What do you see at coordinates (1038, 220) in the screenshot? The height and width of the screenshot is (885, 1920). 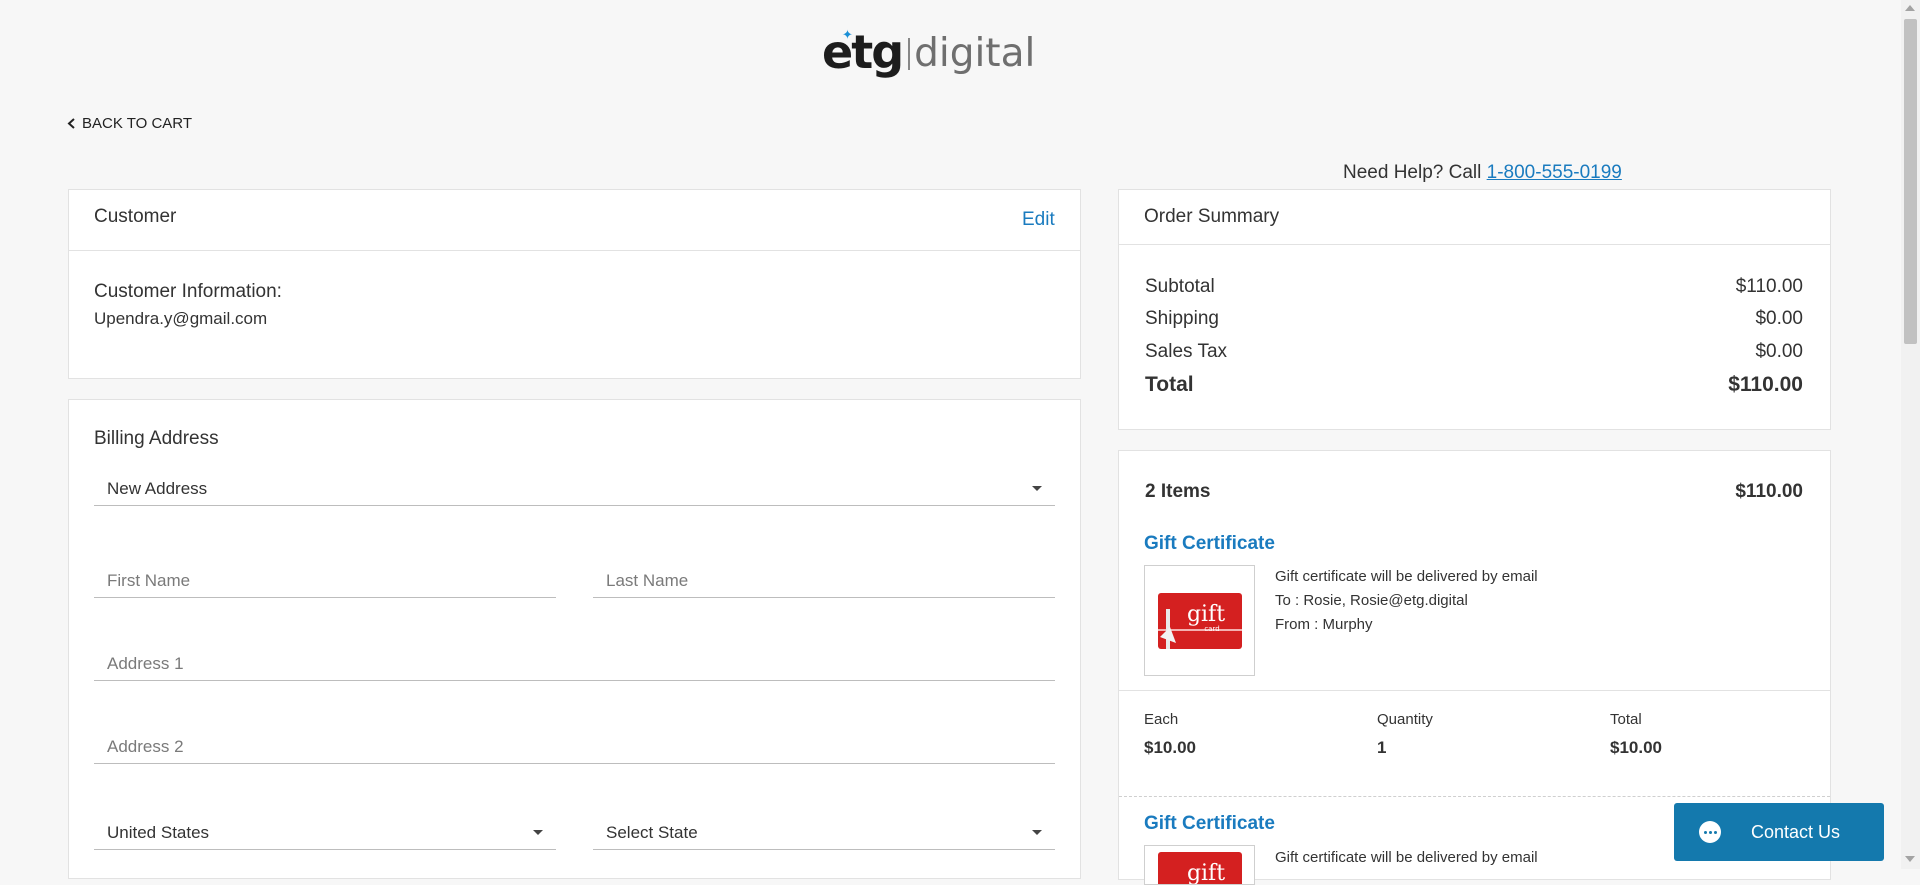 I see `edit-customer-button: Edit` at bounding box center [1038, 220].